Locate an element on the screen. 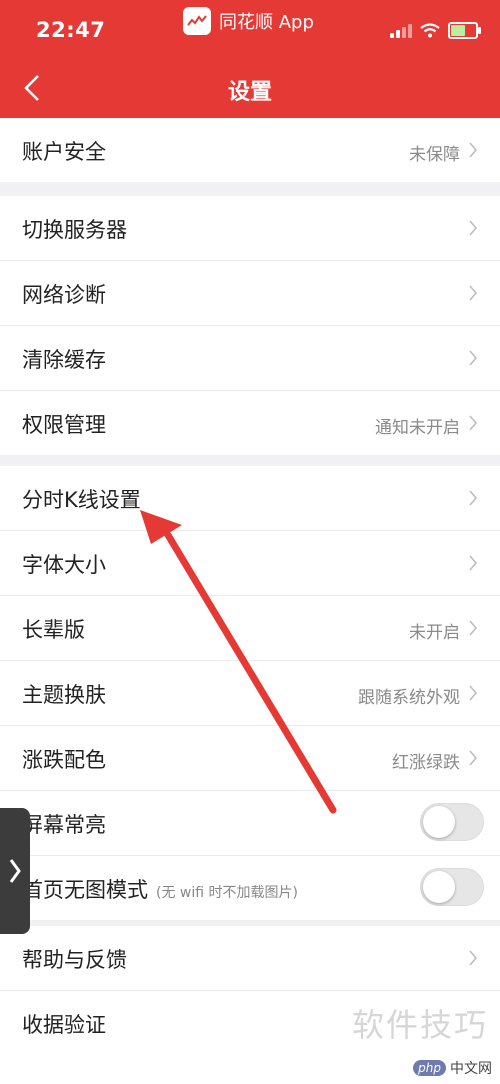 Image resolution: width=500 pixels, height=1084 pixels. row-label: 涨跌配色 is located at coordinates (64, 760).